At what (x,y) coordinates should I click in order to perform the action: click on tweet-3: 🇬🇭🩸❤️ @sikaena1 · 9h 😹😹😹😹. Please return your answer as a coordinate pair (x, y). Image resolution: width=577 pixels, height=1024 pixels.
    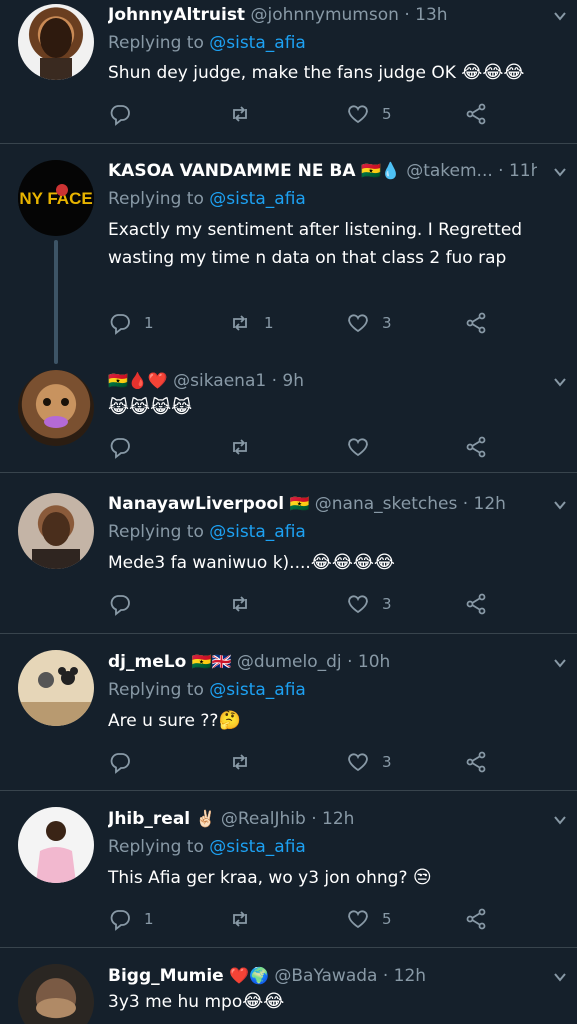
    Looking at the image, I should click on (288, 416).